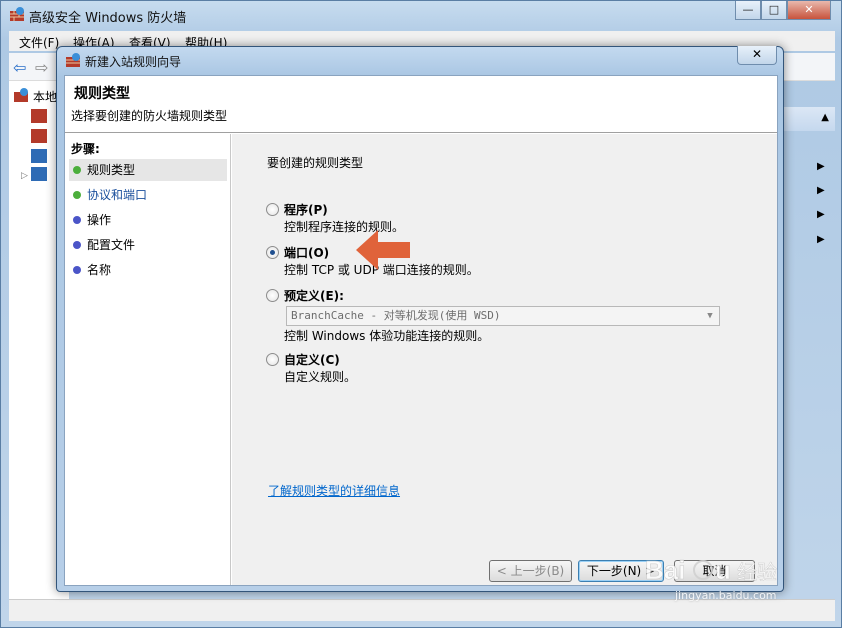  I want to click on connection-rules-icon, so click(39, 157).